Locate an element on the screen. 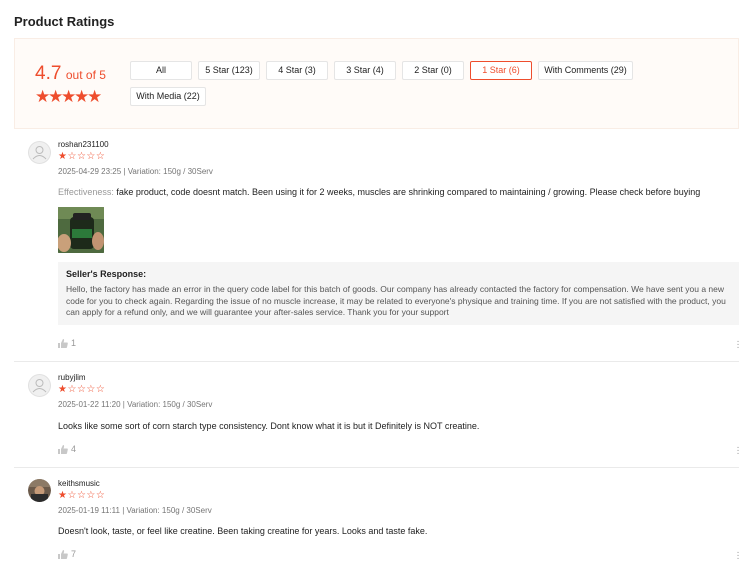 The height and width of the screenshot is (561, 750). filter-2-star: 2 Star (0) is located at coordinates (433, 70).